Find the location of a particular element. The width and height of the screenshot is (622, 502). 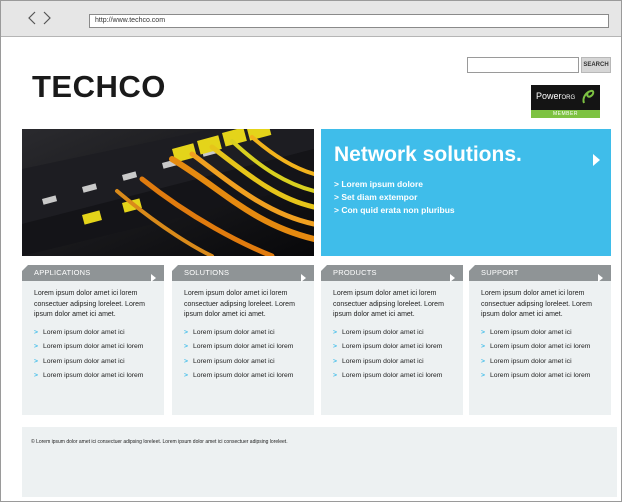

badge-label: MEMBER is located at coordinates (565, 114).